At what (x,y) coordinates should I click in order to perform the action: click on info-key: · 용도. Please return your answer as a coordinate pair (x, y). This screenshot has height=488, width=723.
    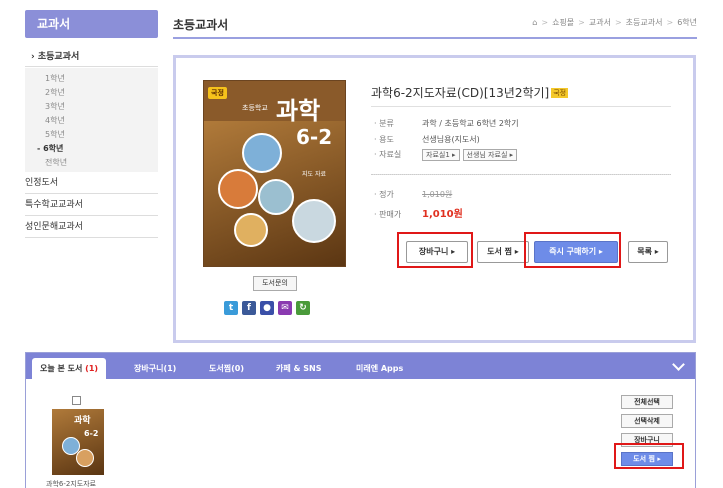
    Looking at the image, I should click on (384, 139).